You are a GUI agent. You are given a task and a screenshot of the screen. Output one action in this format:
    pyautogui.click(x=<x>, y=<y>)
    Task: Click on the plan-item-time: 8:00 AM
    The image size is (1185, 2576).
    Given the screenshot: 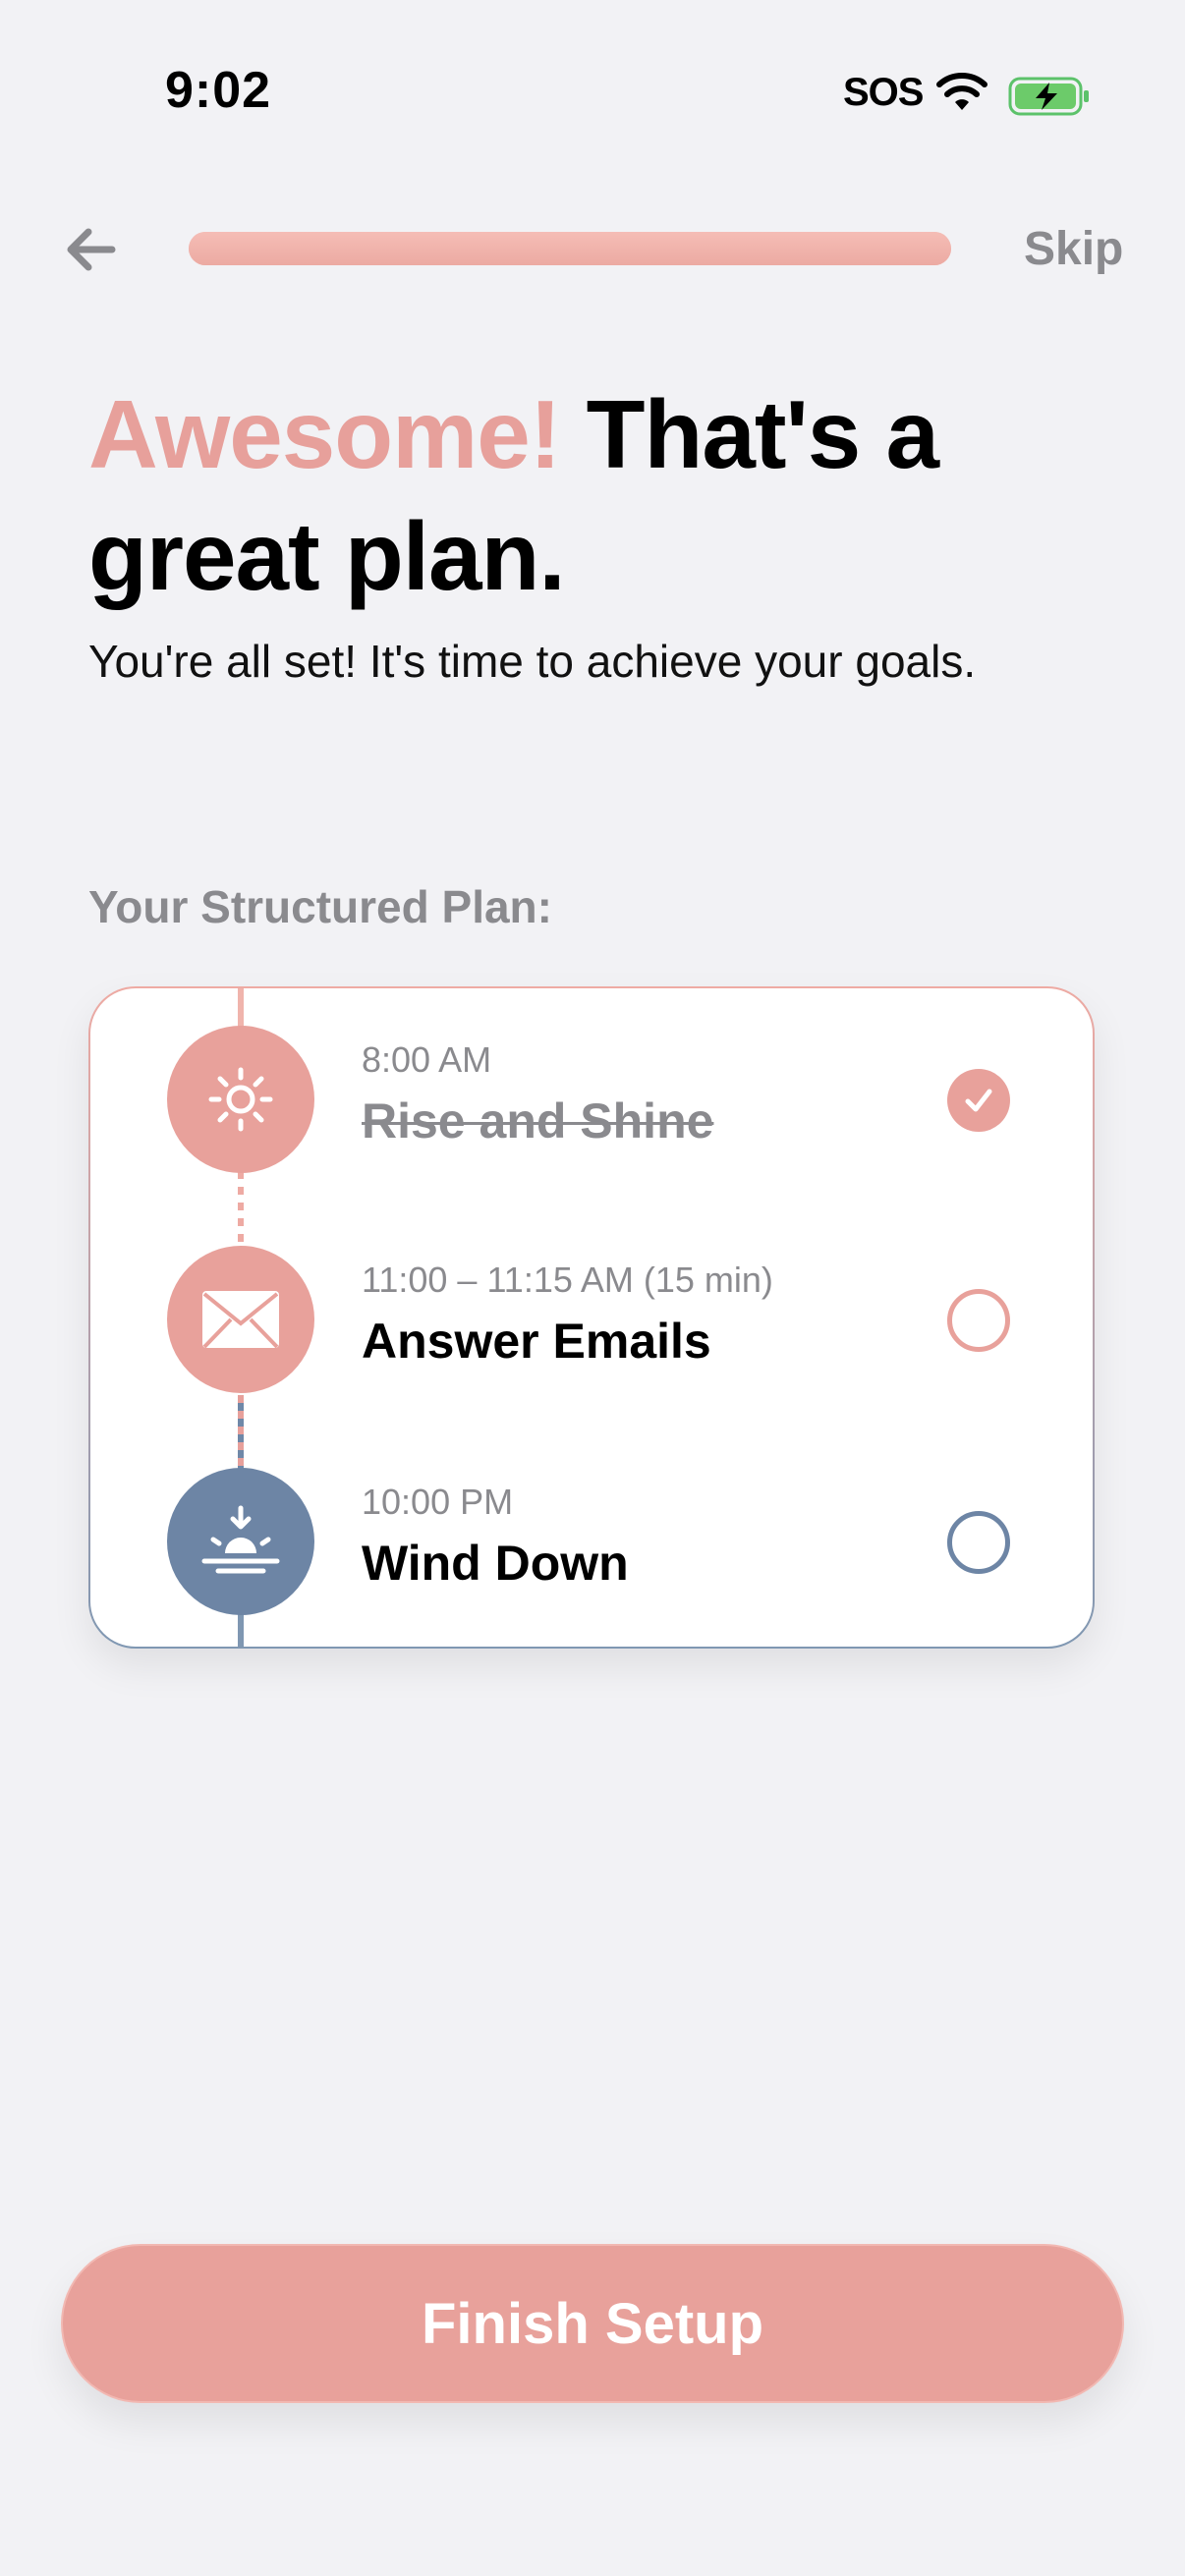 What is the action you would take?
    pyautogui.click(x=427, y=1059)
    